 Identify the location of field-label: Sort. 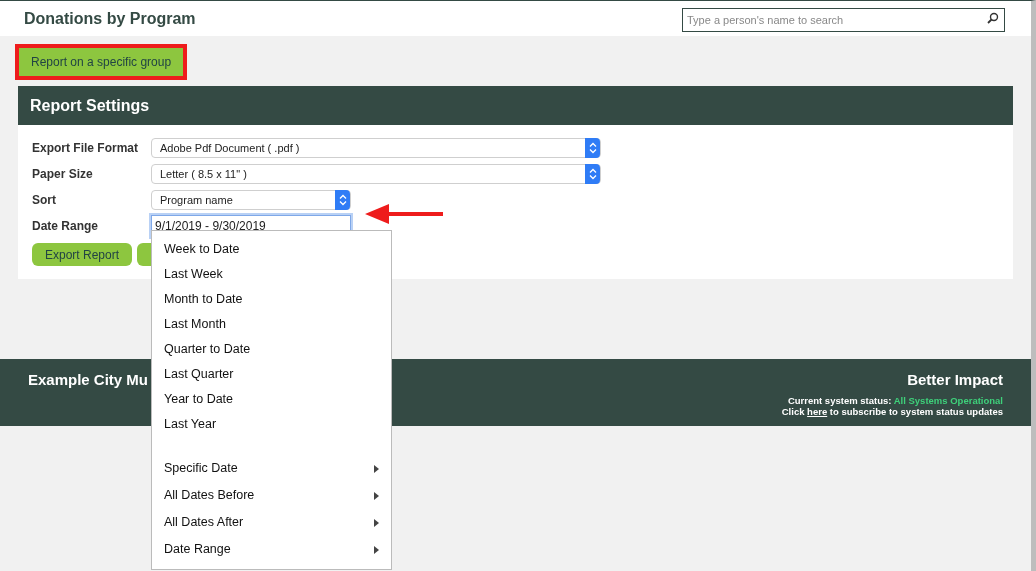
(44, 200).